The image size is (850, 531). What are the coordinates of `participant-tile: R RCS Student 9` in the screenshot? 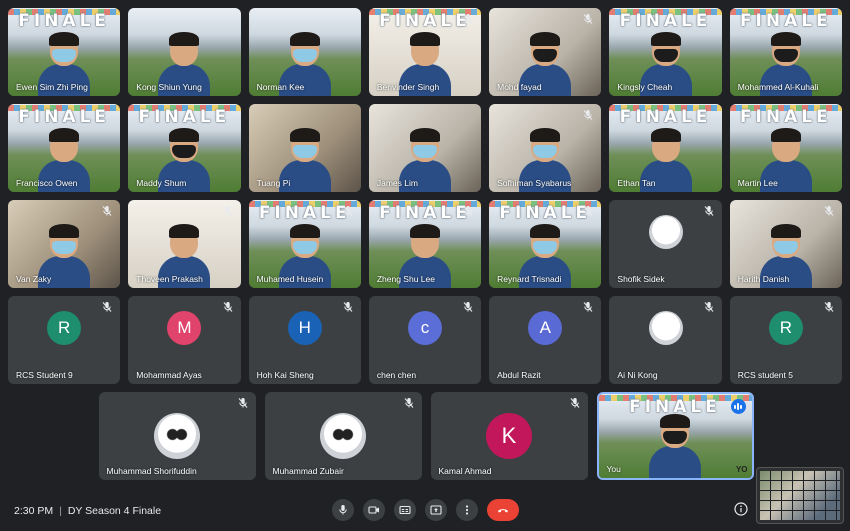 It's located at (64, 340).